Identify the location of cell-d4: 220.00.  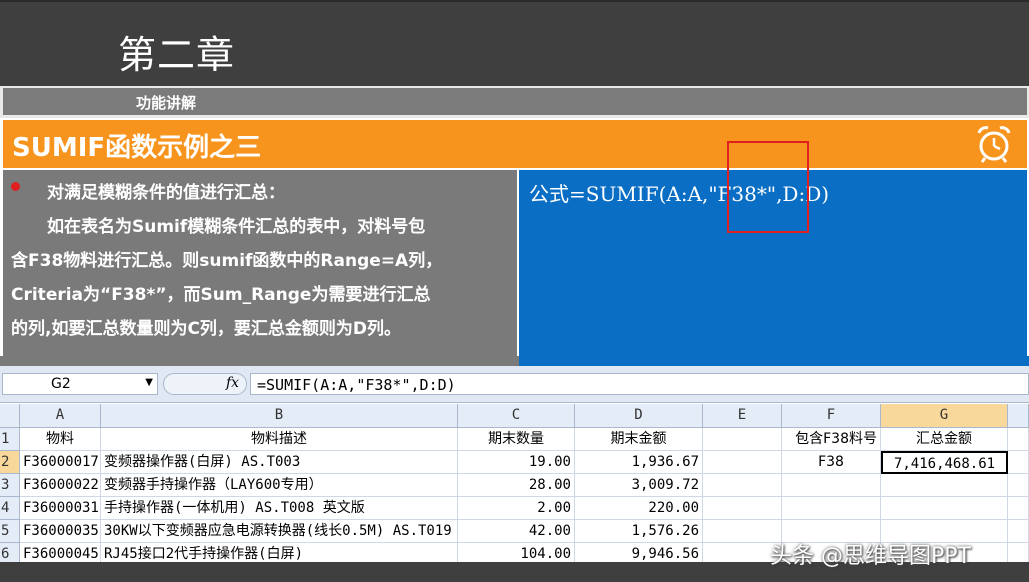
(639, 508).